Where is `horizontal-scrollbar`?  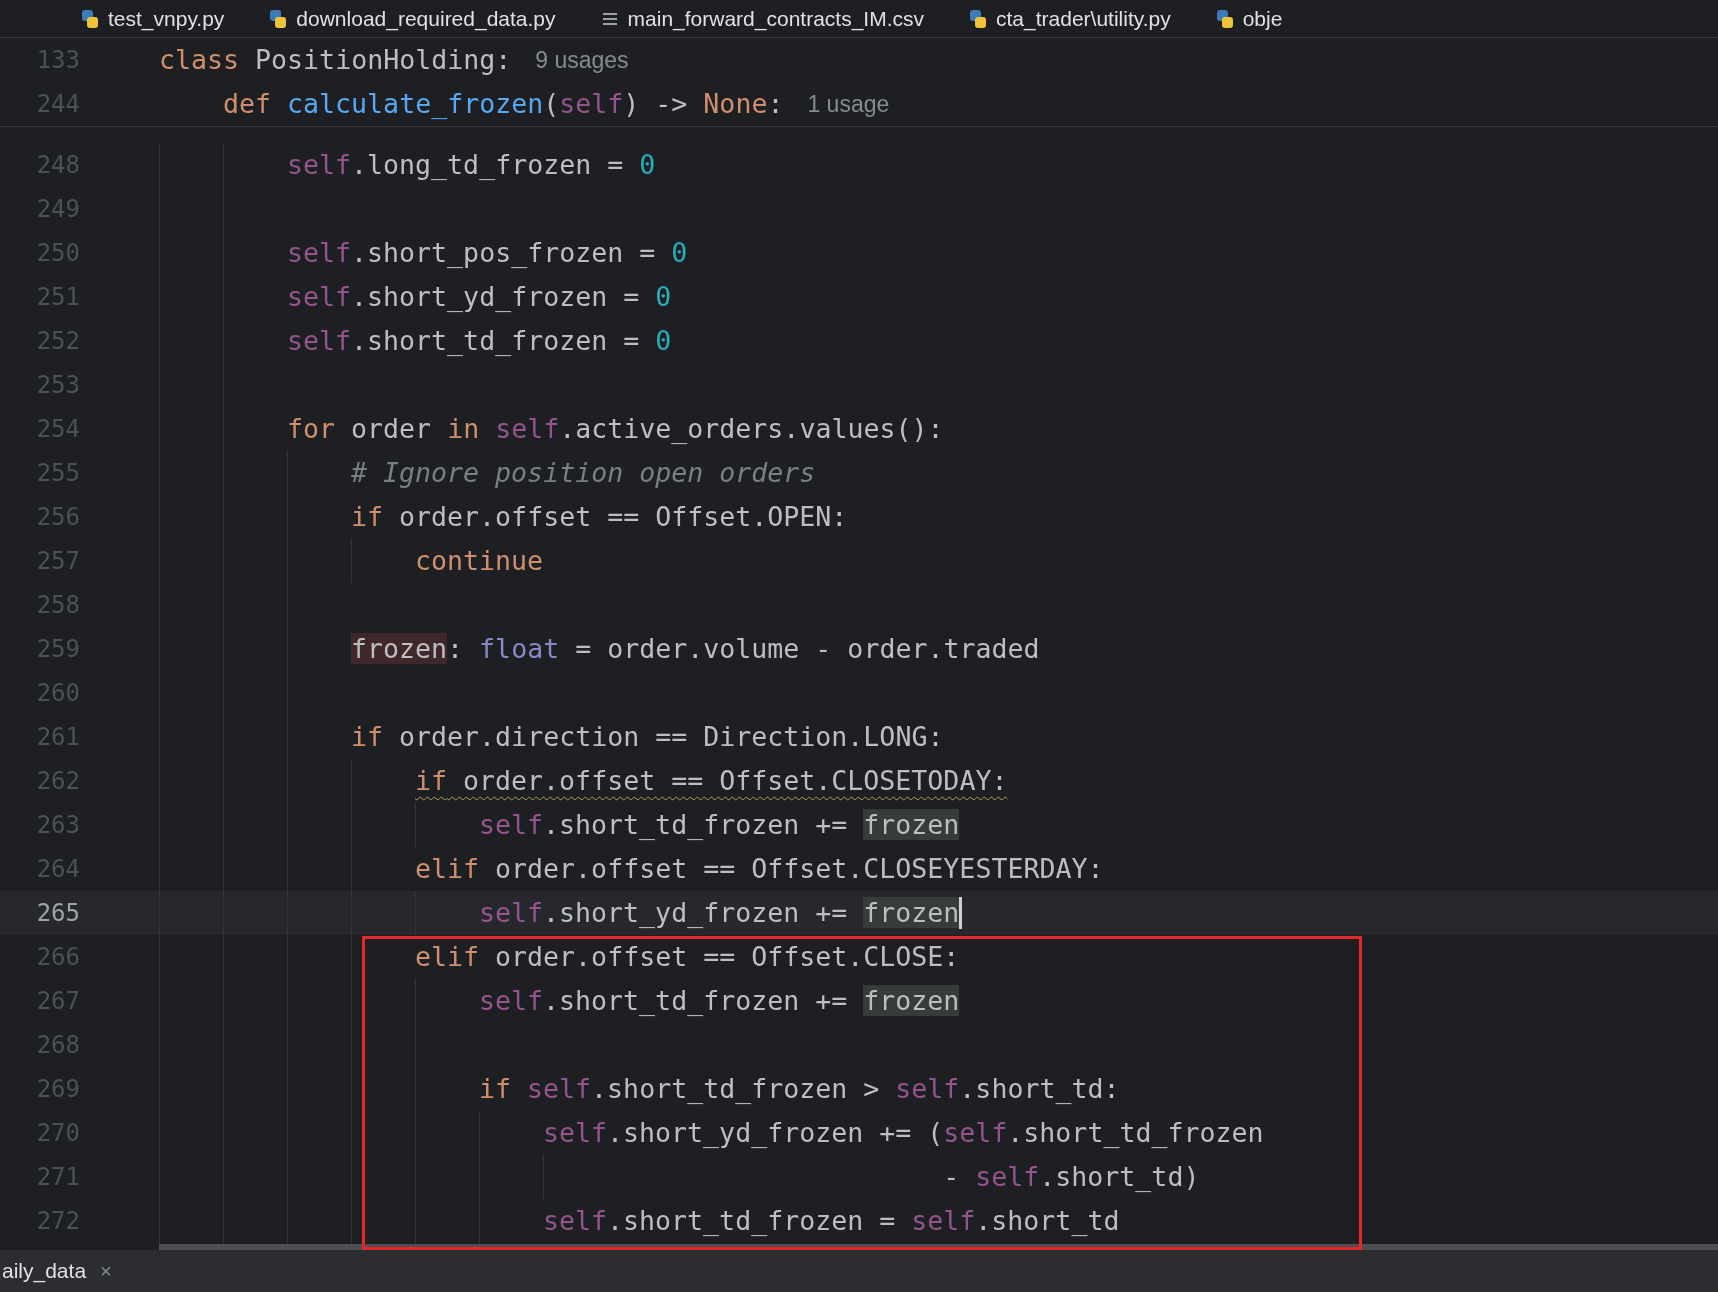
horizontal-scrollbar is located at coordinates (938, 1247).